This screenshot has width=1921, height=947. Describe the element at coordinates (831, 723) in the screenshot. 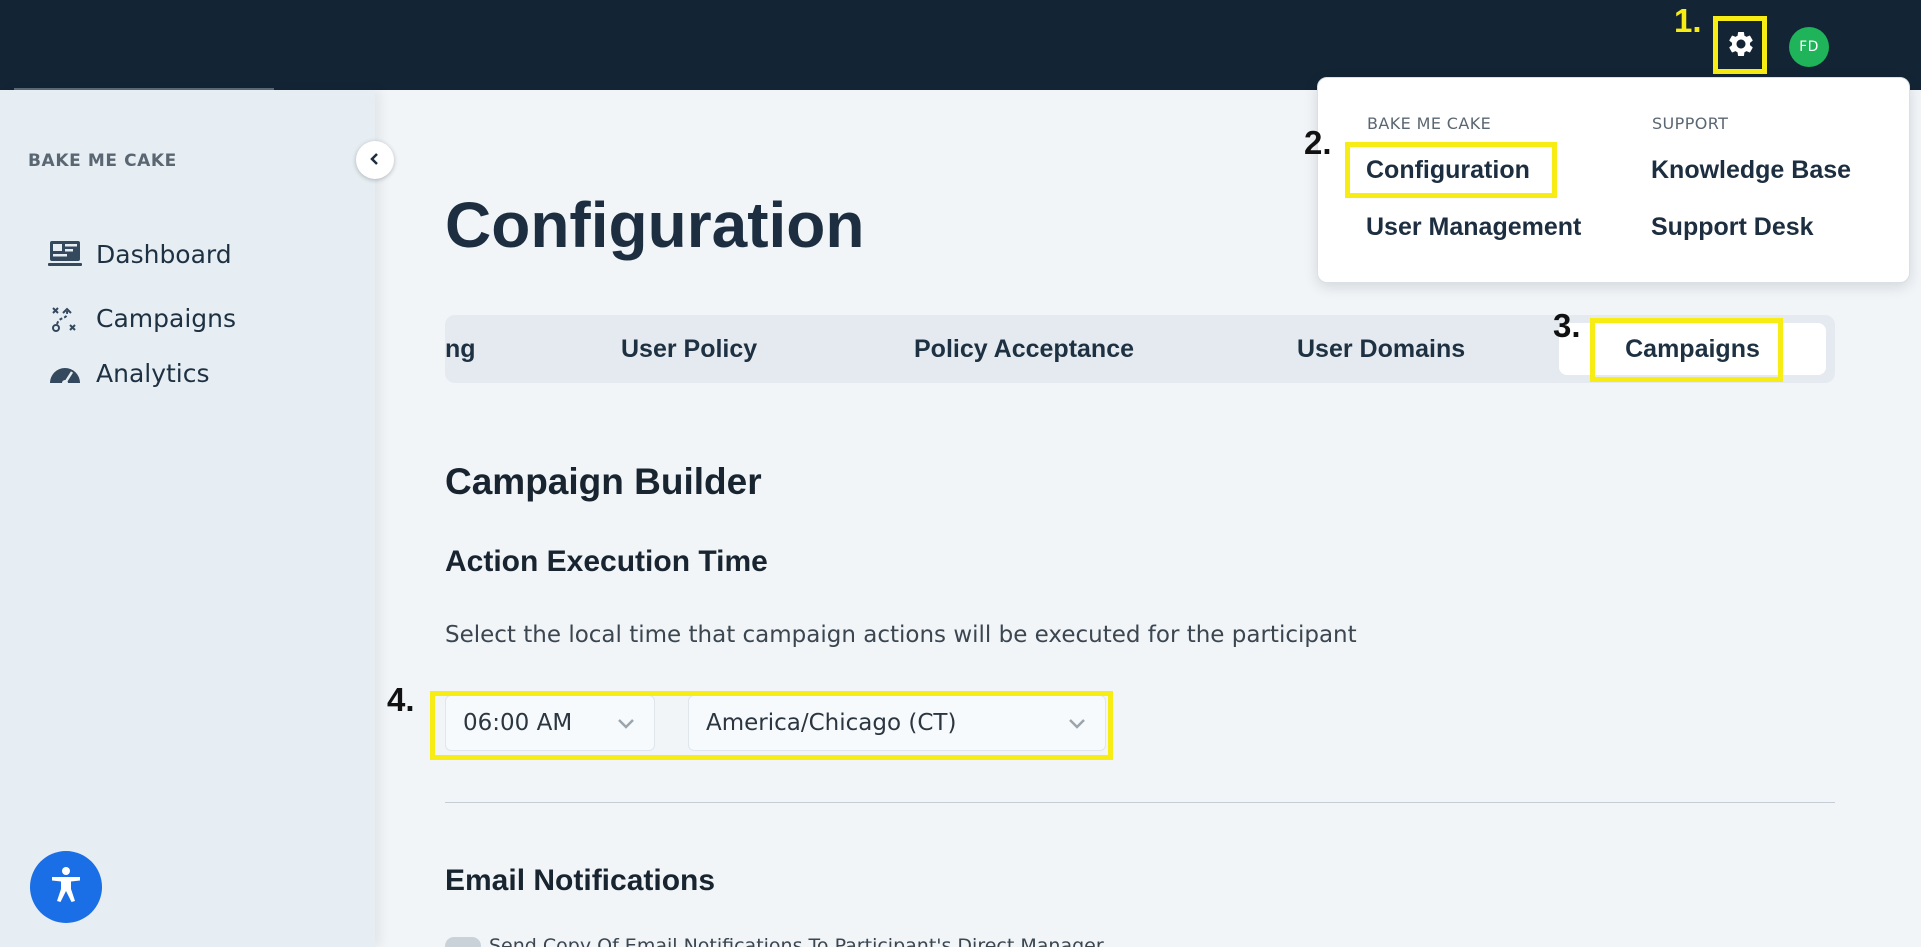

I see `timezone-select-value: America/Chicago (CT)` at that location.